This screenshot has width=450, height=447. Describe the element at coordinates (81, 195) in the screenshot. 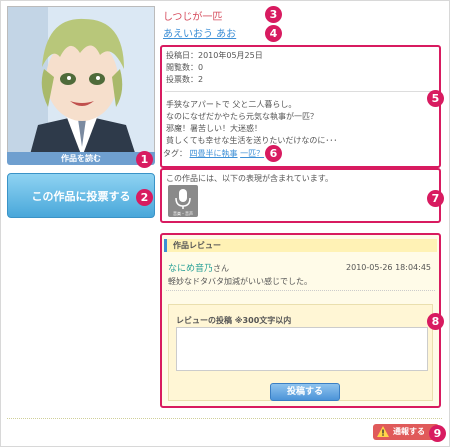

I see `vote-button: この作品に投票する` at that location.